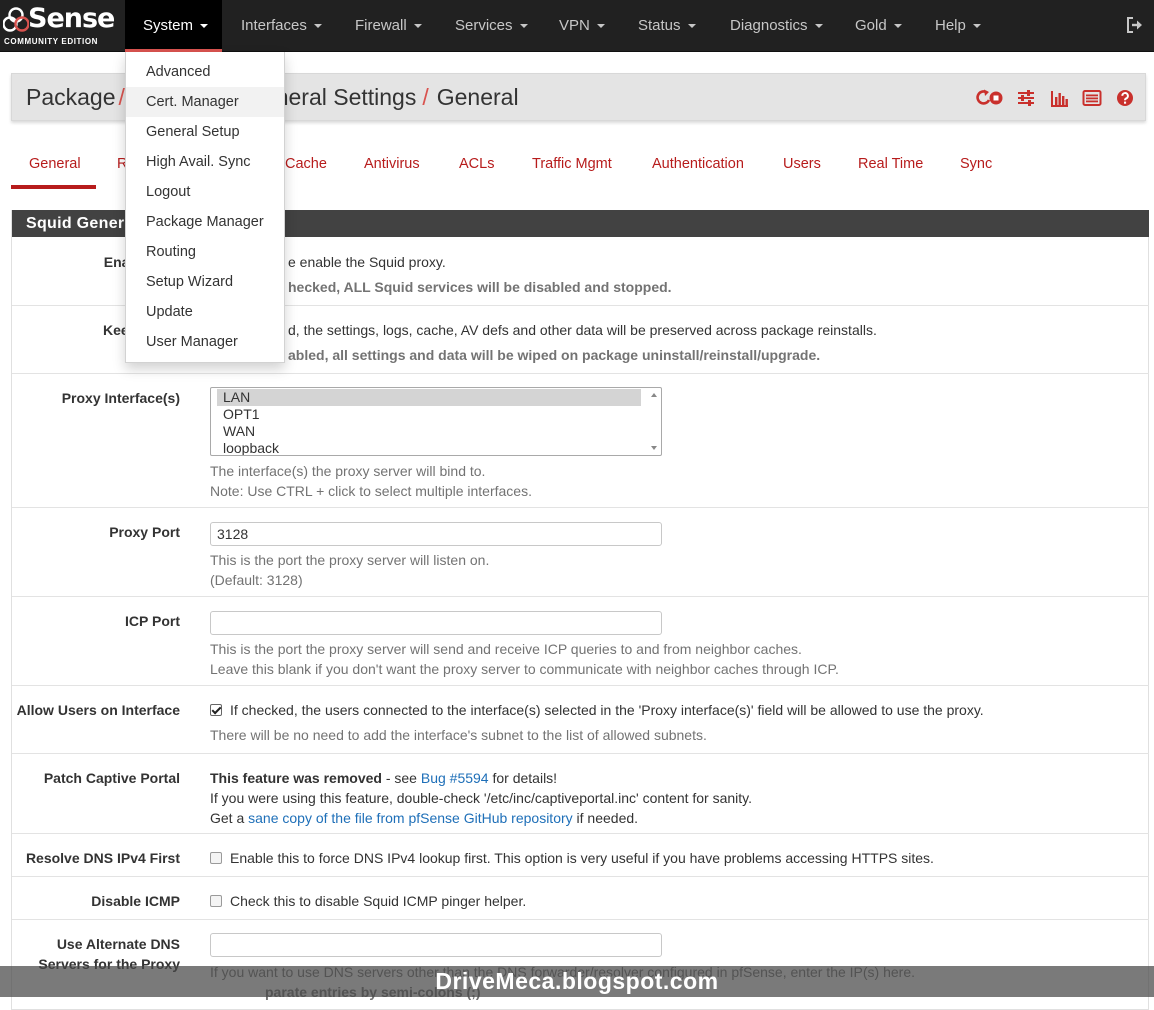  What do you see at coordinates (989, 98) in the screenshot?
I see `restart-service-icon` at bounding box center [989, 98].